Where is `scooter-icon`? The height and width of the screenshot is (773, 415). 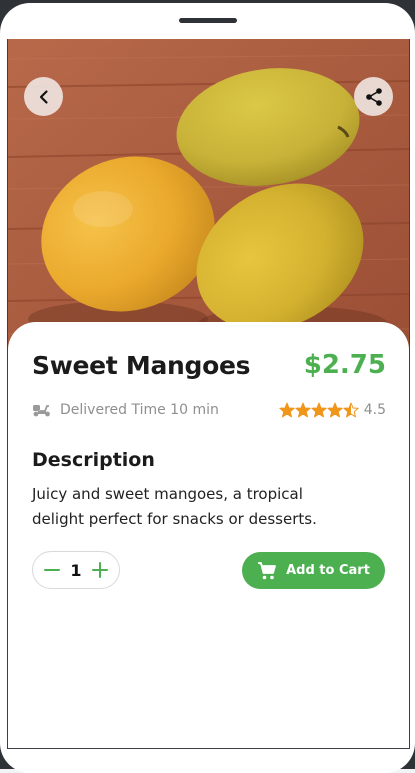 scooter-icon is located at coordinates (42, 410).